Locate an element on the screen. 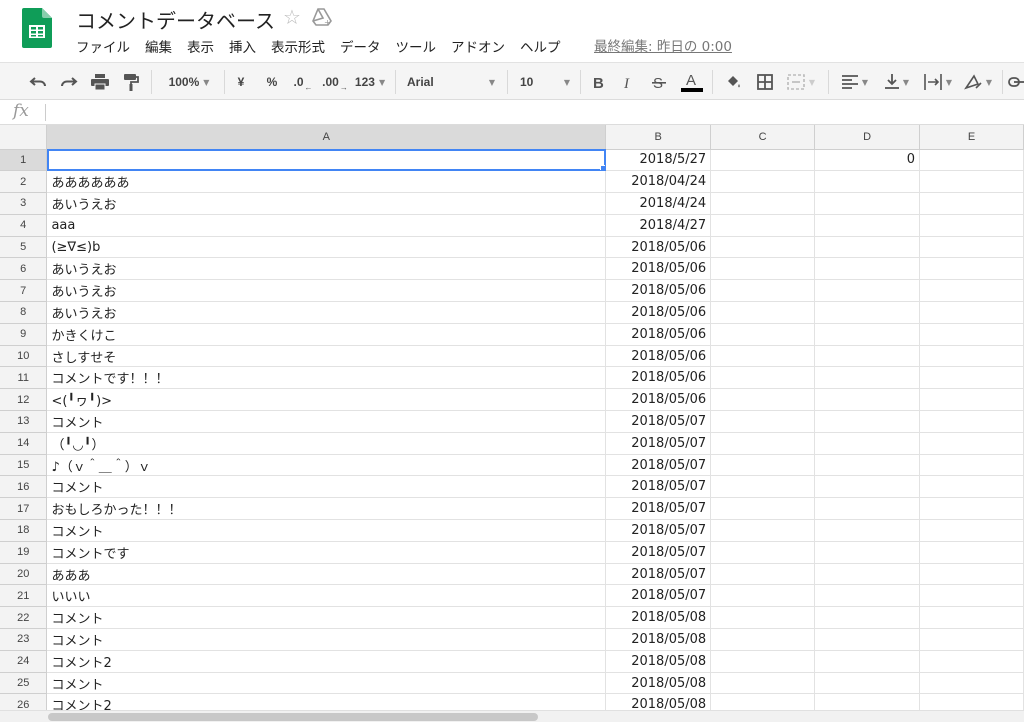  cell-a: コメントです is located at coordinates (326, 552).